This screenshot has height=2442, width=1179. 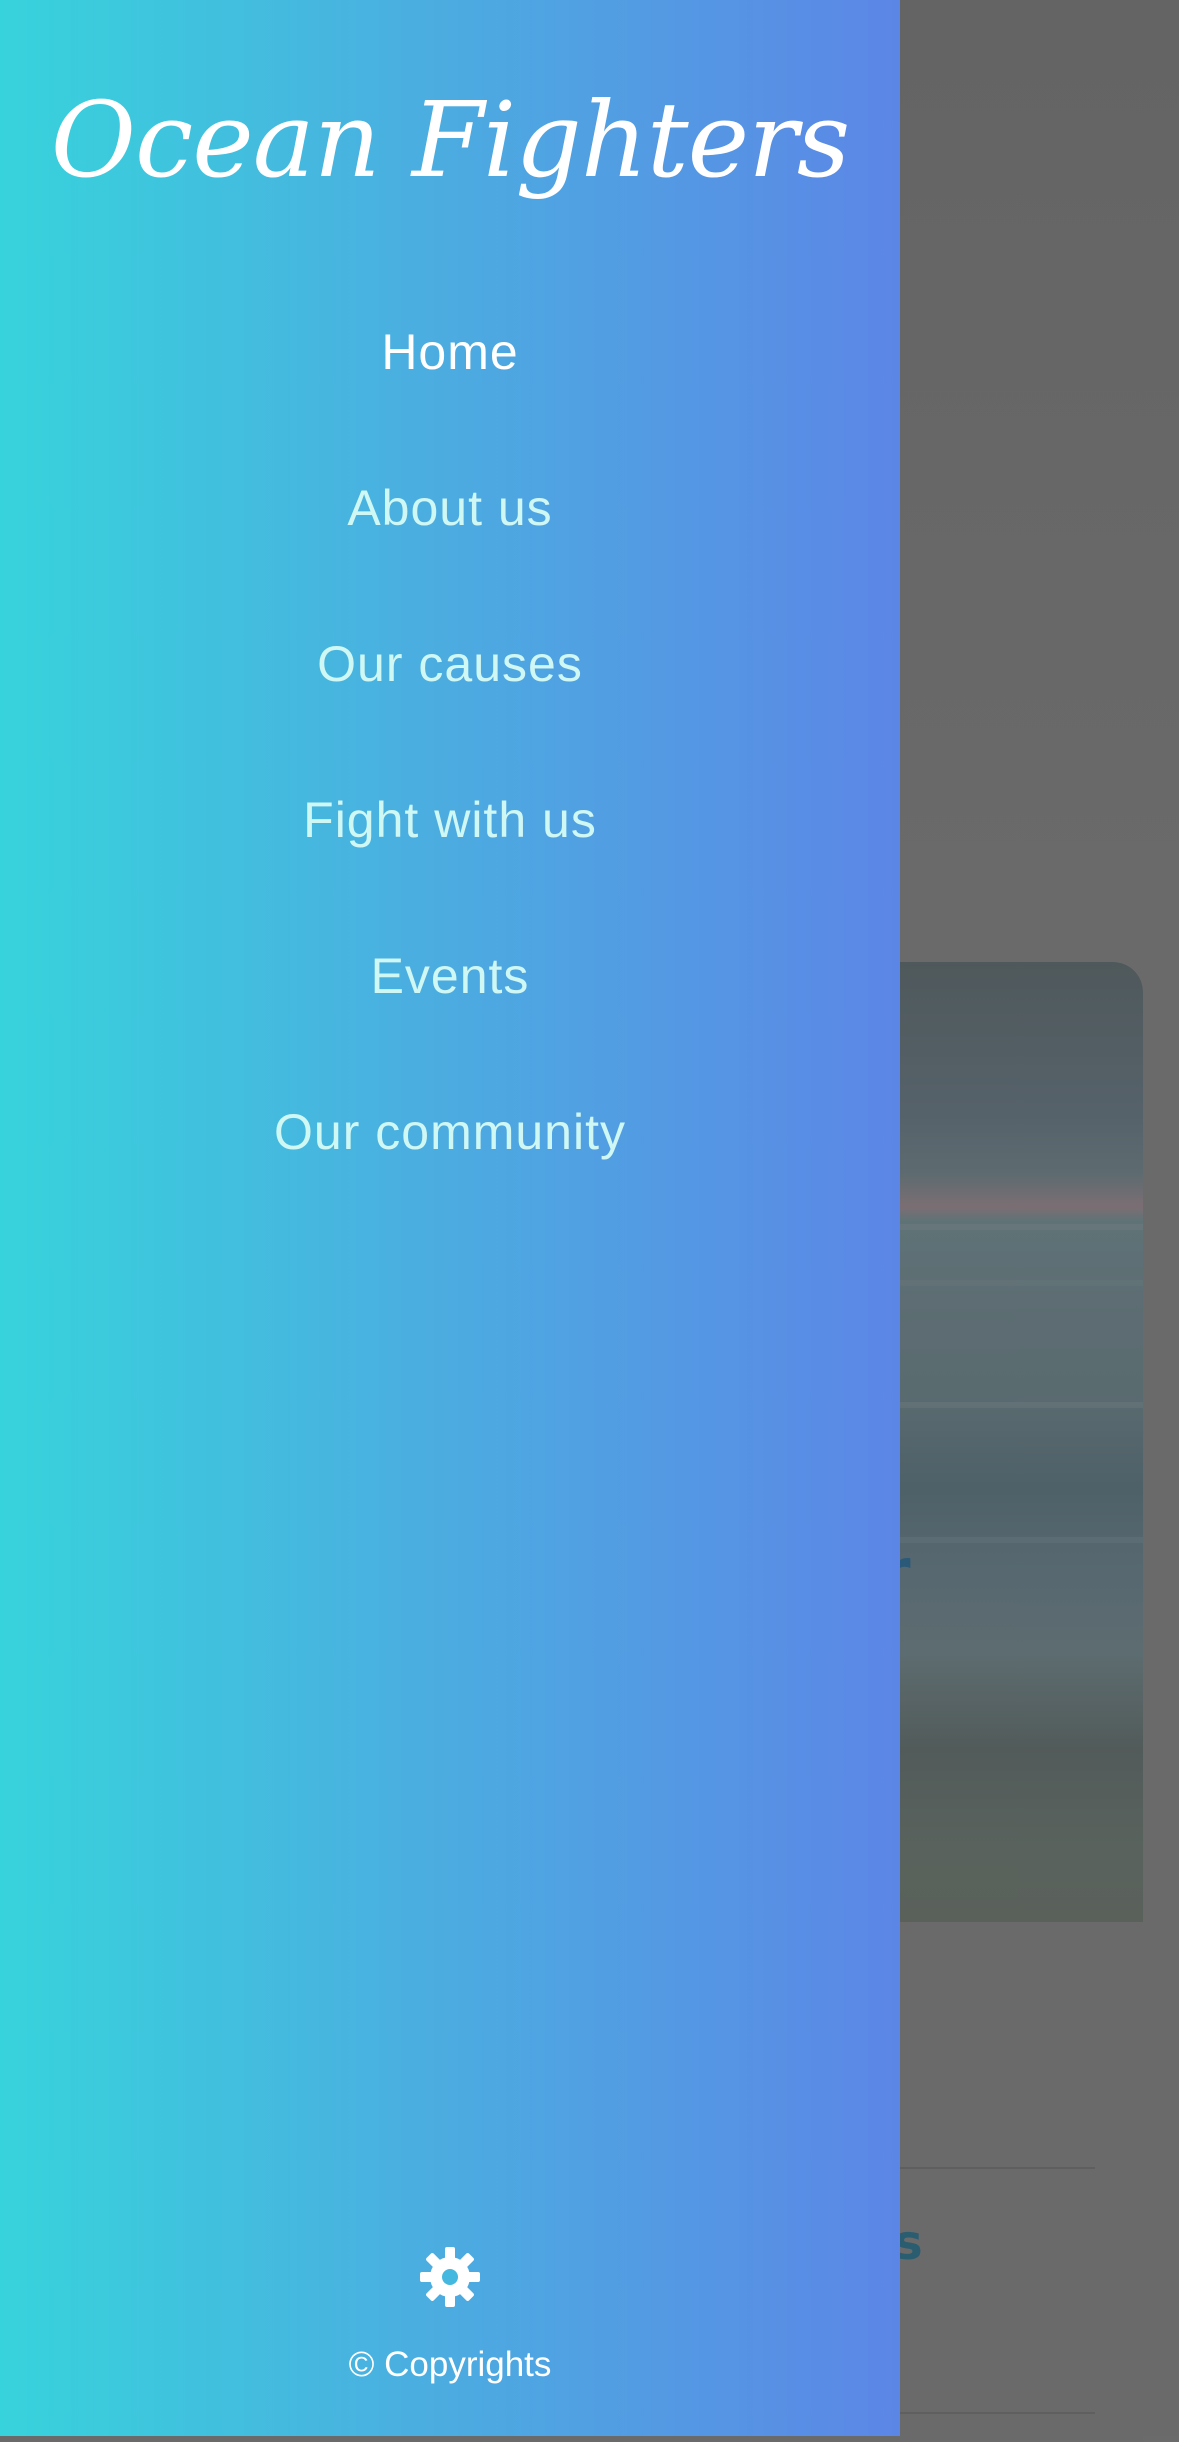 I want to click on menu-item-our-community: Our community, so click(x=450, y=1160).